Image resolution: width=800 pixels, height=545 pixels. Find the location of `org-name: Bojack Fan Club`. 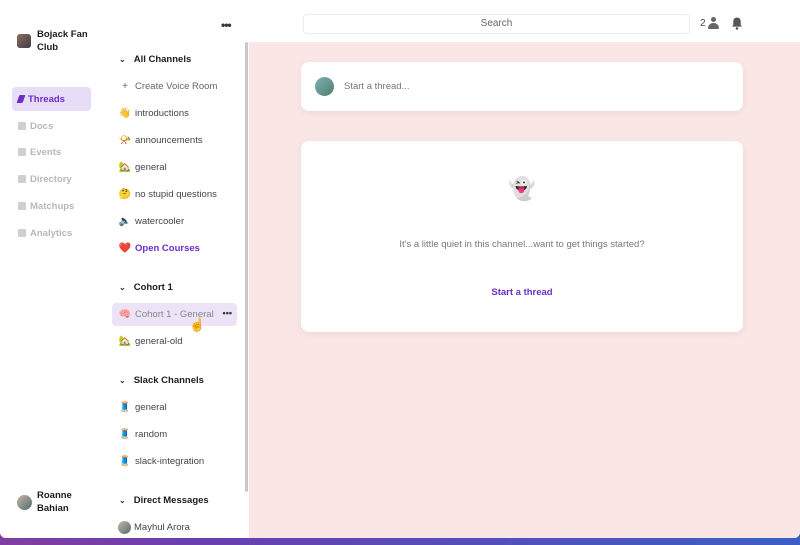

org-name: Bojack Fan Club is located at coordinates (62, 41).